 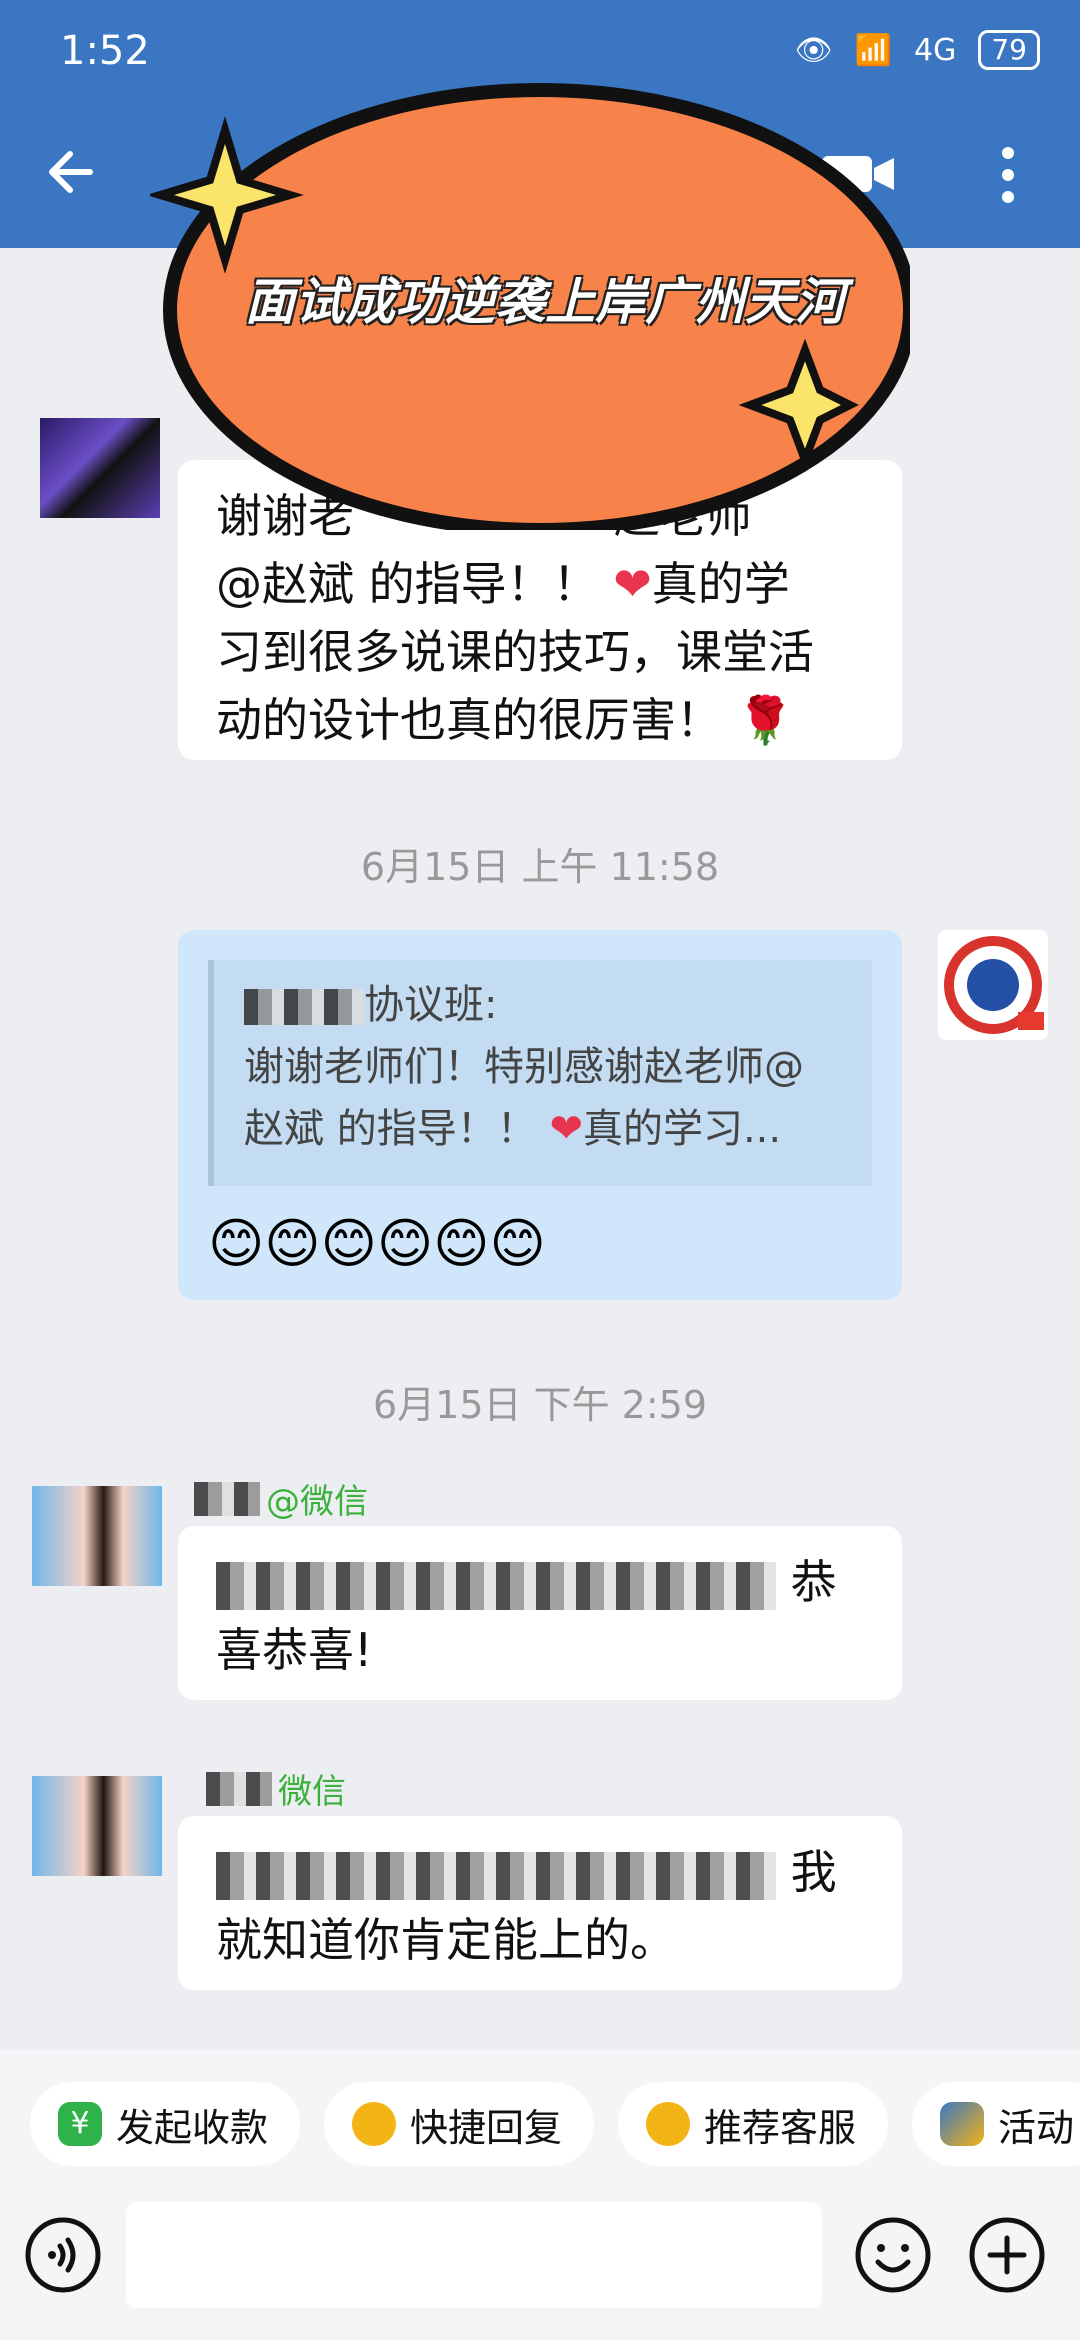 I want to click on eye-icon: 👁, so click(x=813, y=50).